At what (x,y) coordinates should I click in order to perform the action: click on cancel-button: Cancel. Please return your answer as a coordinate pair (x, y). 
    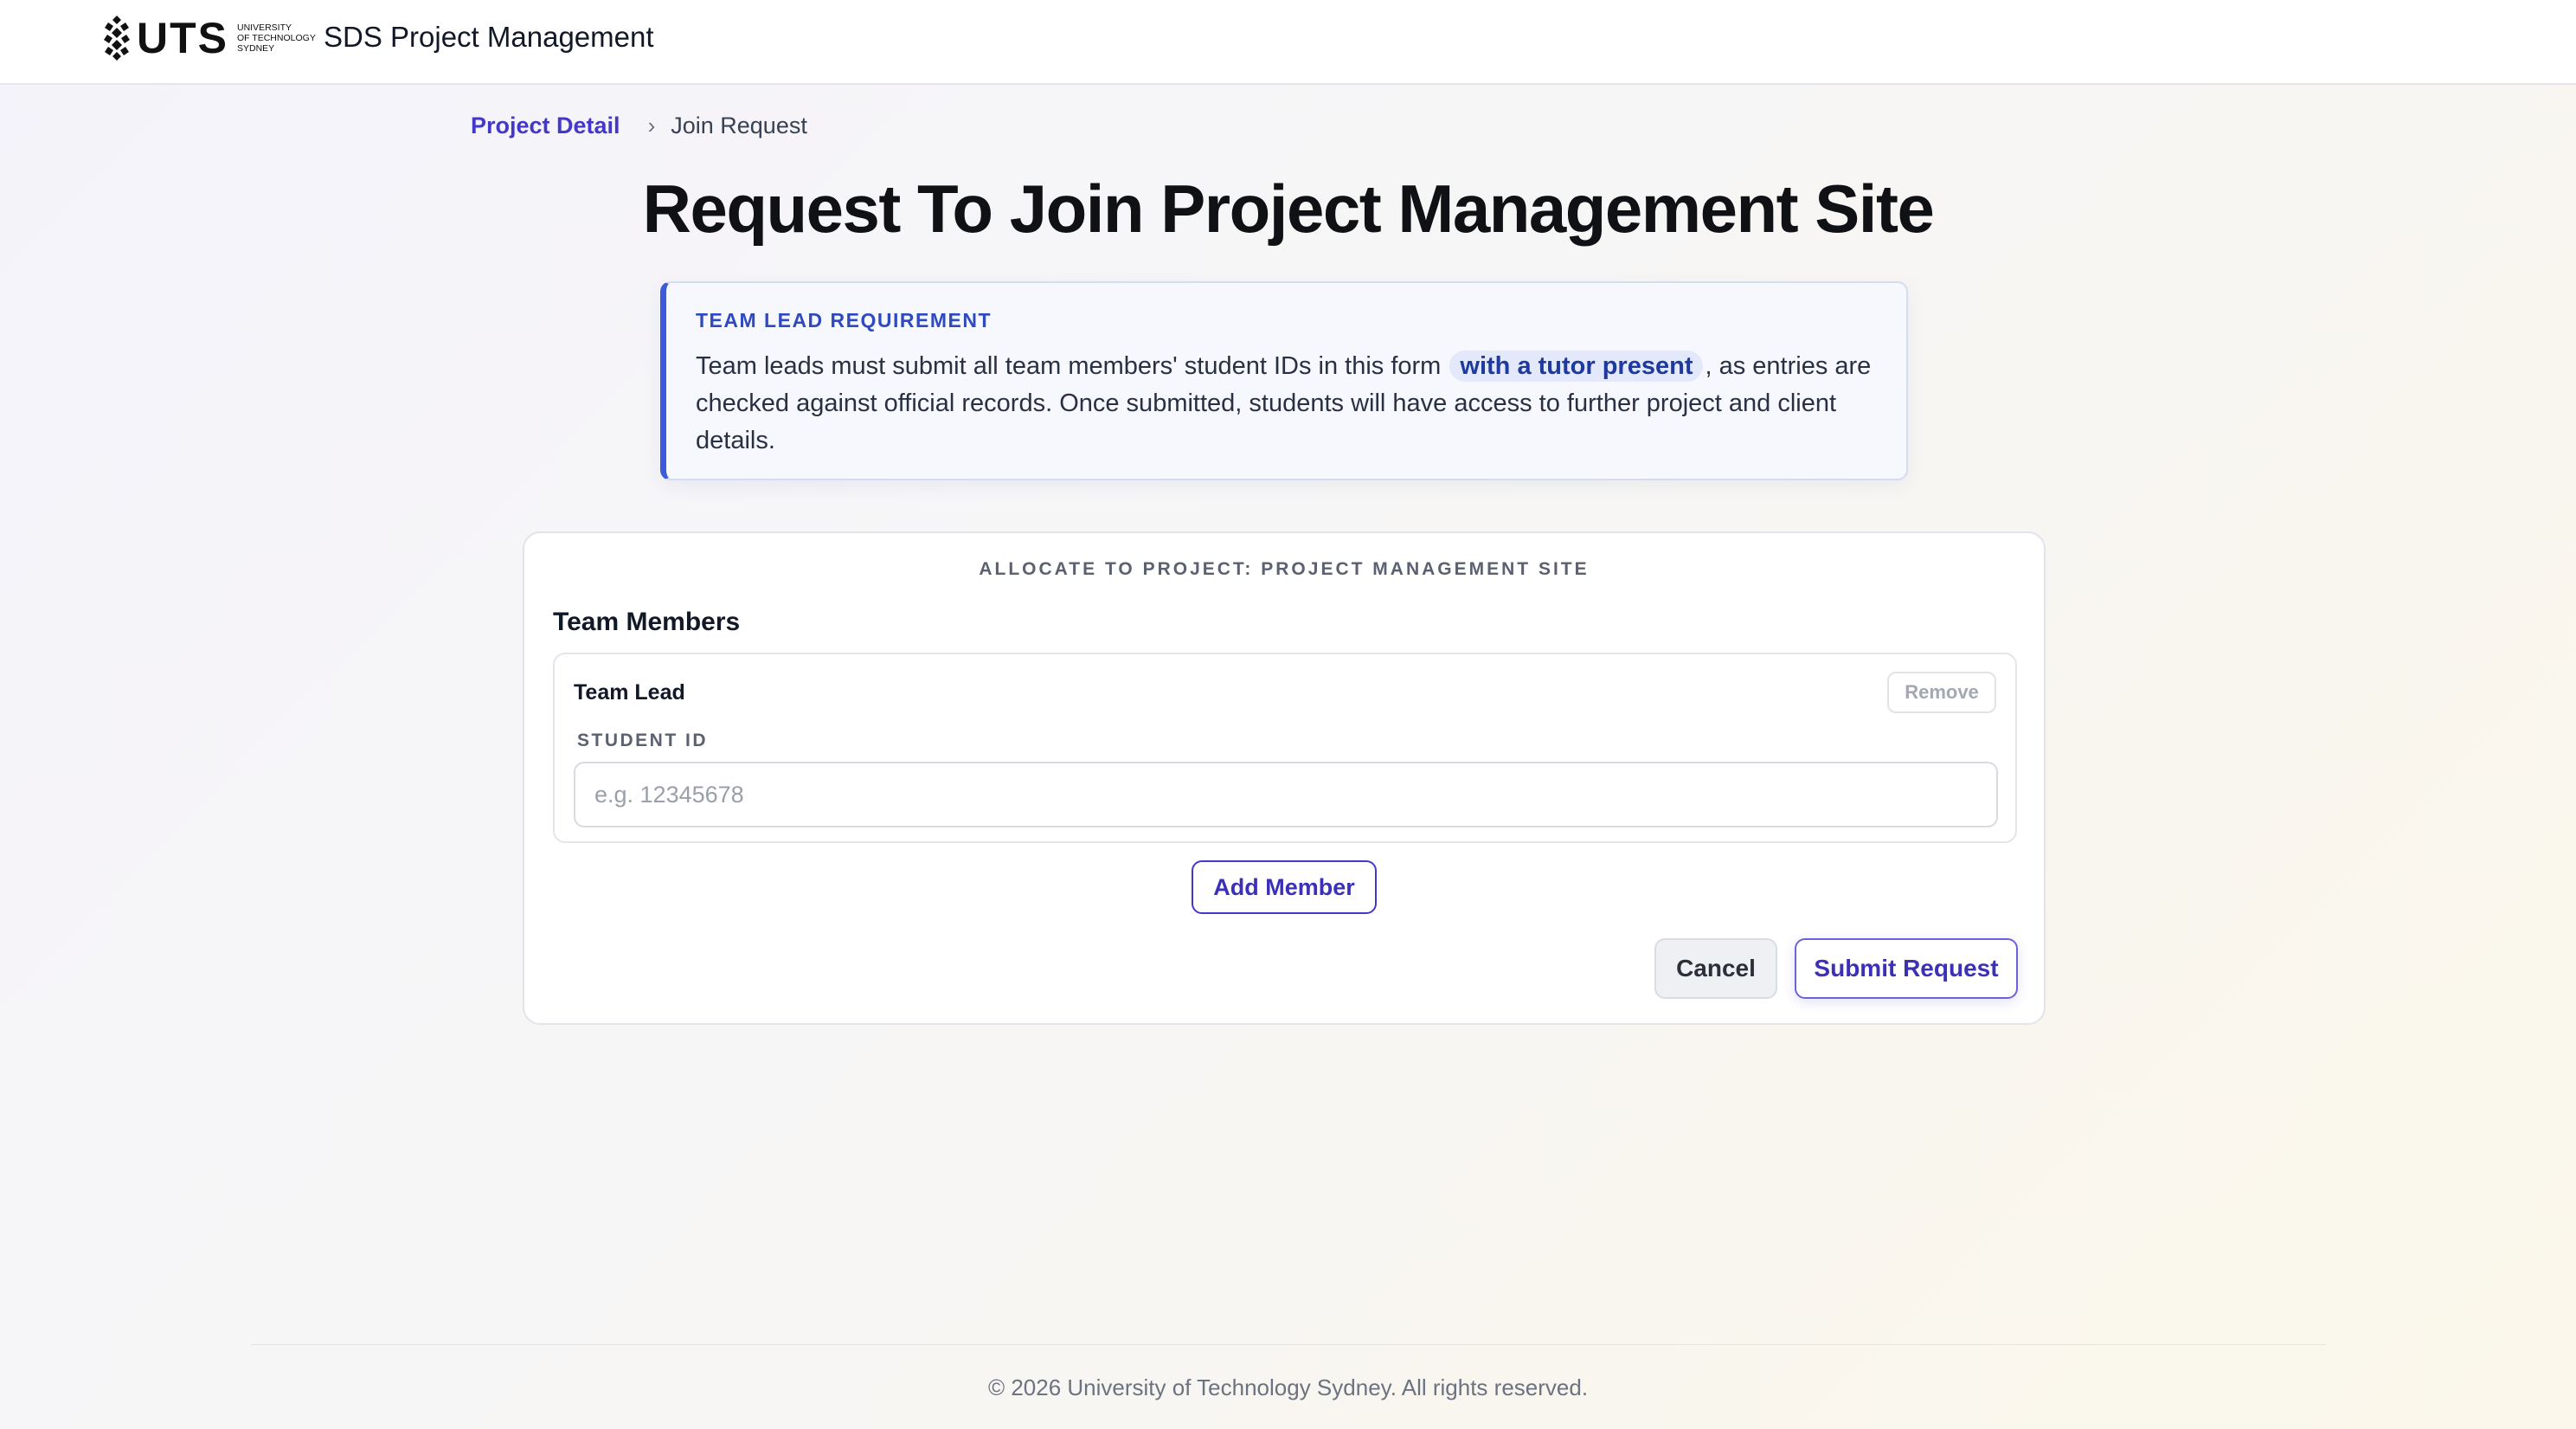
    Looking at the image, I should click on (1716, 969).